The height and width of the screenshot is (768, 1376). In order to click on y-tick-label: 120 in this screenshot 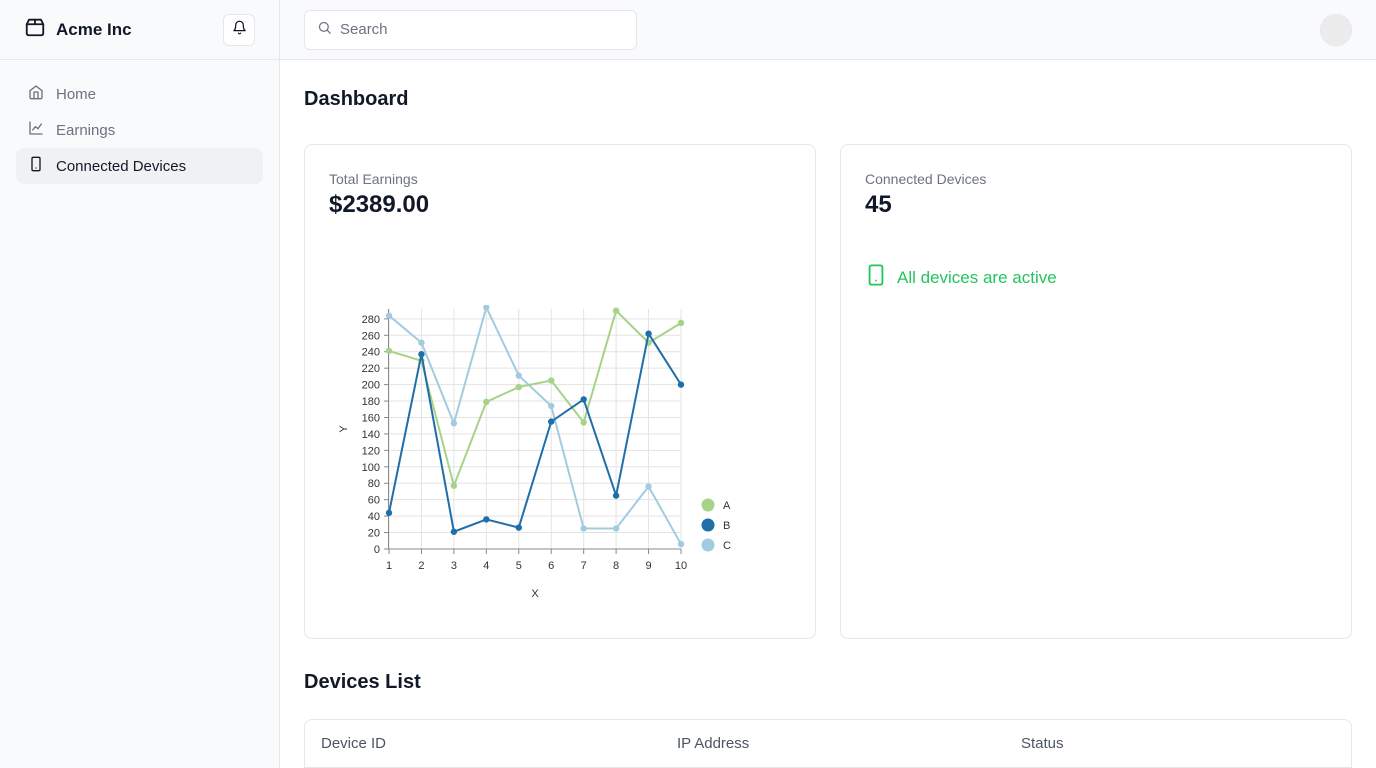, I will do `click(371, 451)`.